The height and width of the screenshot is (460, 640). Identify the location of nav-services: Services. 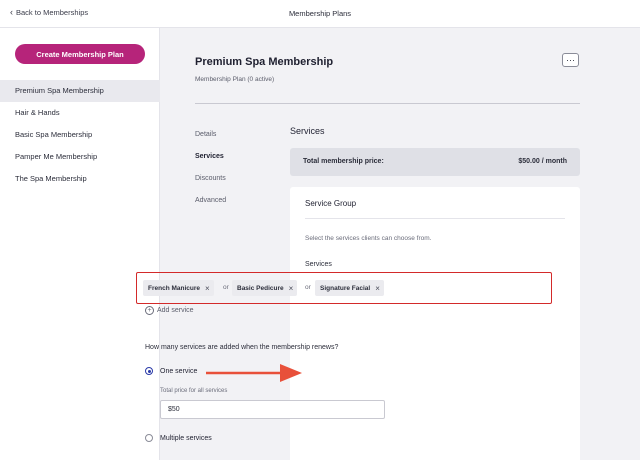
(210, 164).